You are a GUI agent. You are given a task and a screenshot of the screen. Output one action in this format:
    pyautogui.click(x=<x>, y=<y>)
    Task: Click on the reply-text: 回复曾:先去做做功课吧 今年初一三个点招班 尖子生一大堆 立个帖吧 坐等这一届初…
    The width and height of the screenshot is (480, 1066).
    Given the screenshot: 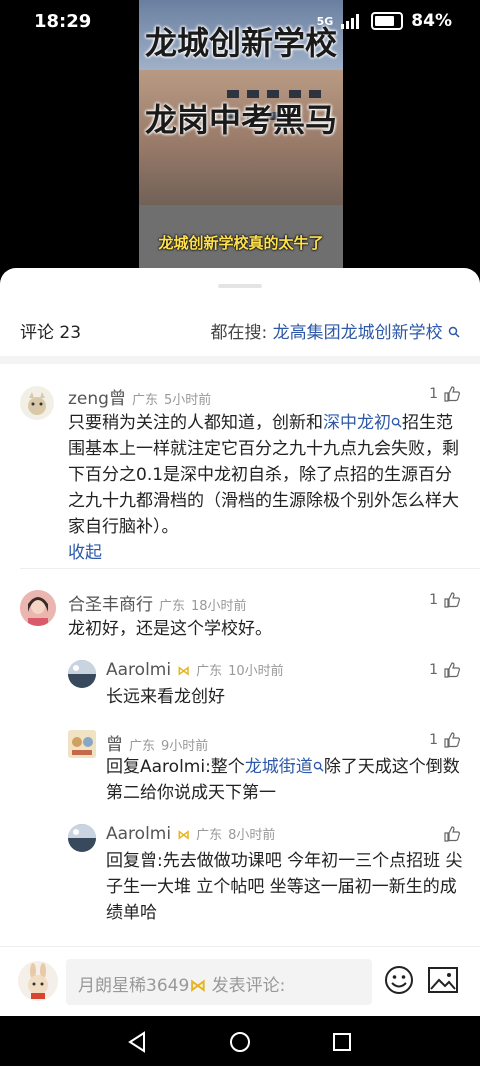 What is the action you would take?
    pyautogui.click(x=284, y=887)
    